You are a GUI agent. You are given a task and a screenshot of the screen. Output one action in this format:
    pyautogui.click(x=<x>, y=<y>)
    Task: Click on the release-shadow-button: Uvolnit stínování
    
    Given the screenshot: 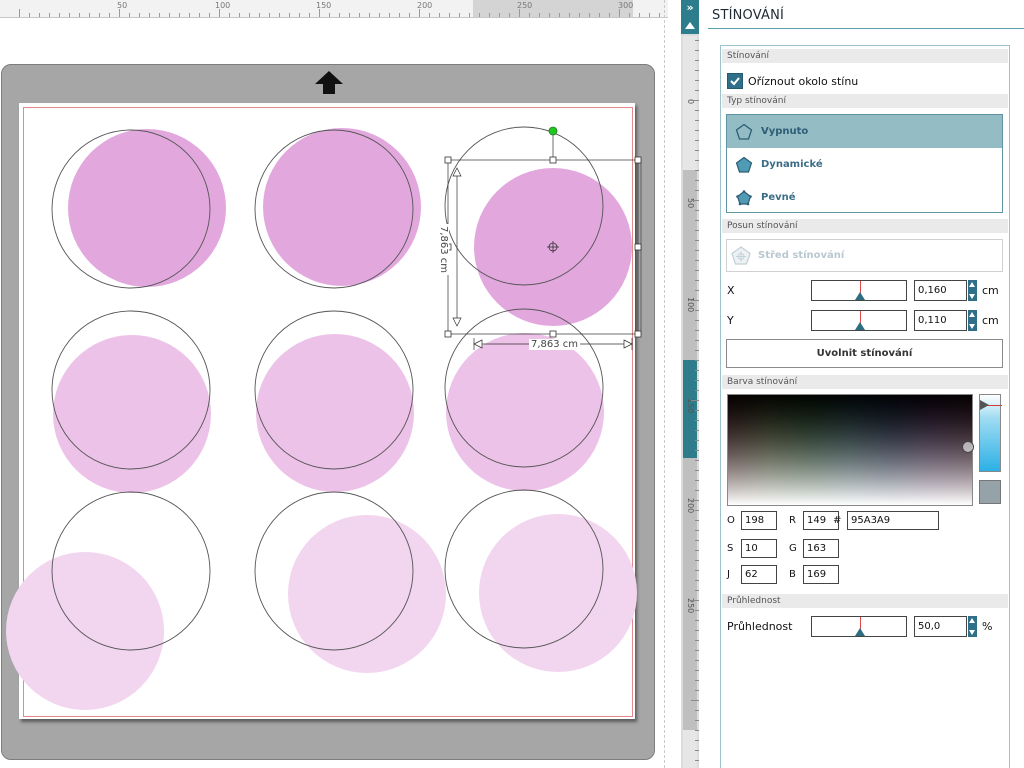 What is the action you would take?
    pyautogui.click(x=864, y=353)
    